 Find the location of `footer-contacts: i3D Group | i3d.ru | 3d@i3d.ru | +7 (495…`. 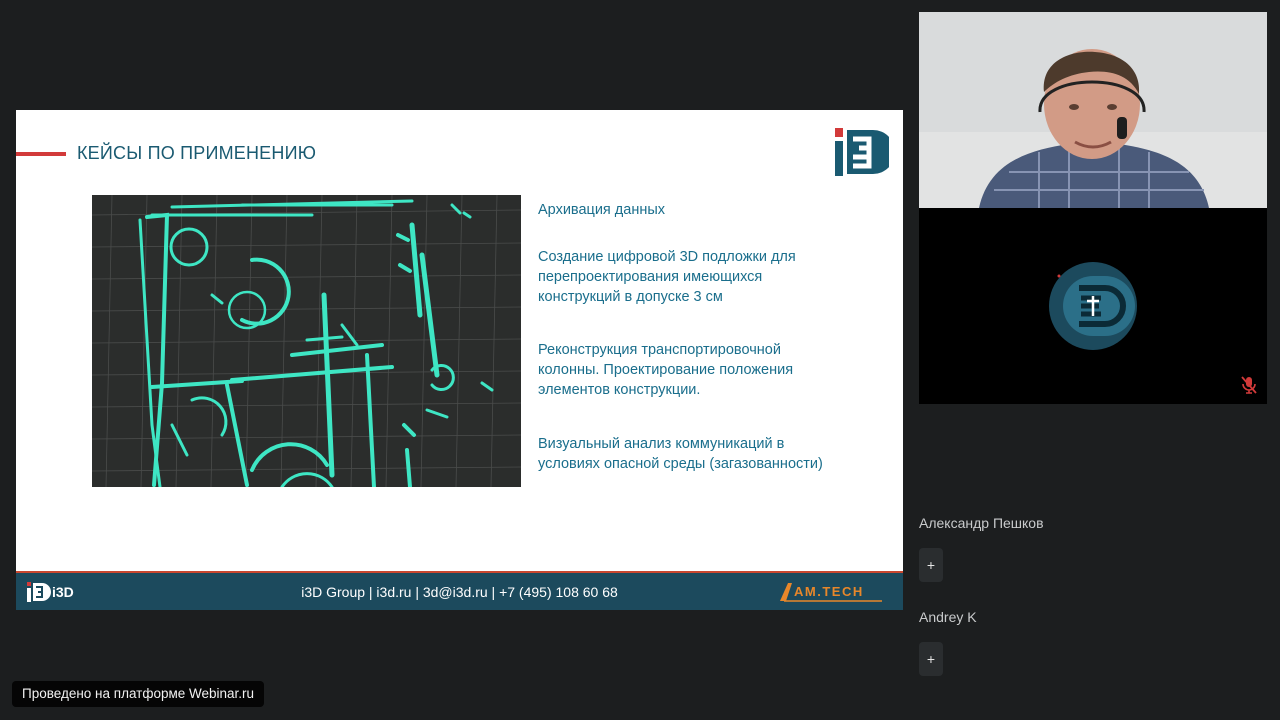

footer-contacts: i3D Group | i3d.ru | 3d@i3d.ru | +7 (495… is located at coordinates (459, 592).